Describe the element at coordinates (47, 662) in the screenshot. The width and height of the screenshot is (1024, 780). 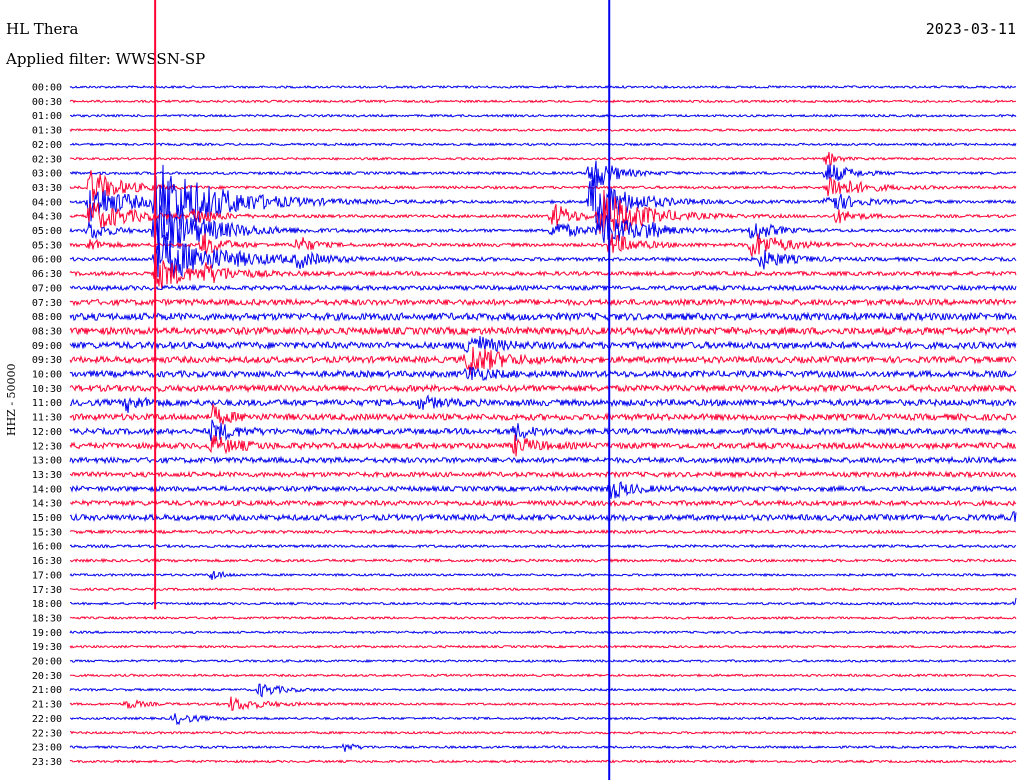
I see `row-label: 20:00` at that location.